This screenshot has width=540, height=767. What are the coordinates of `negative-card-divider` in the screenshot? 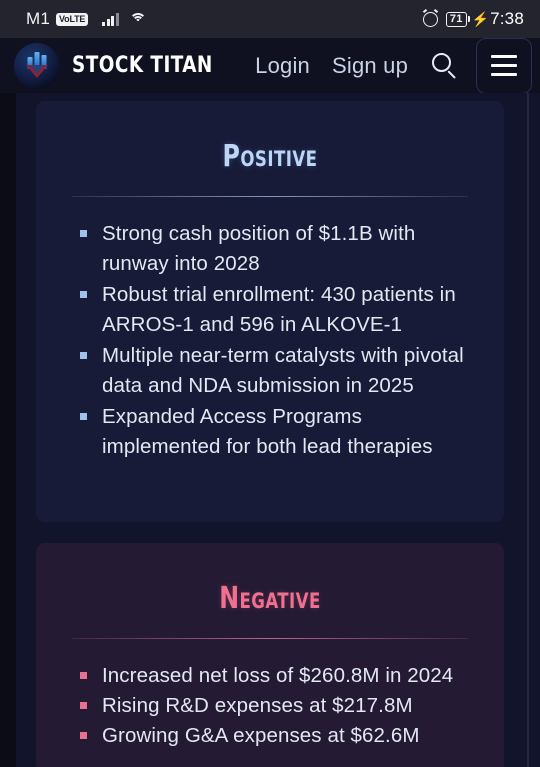 It's located at (270, 638).